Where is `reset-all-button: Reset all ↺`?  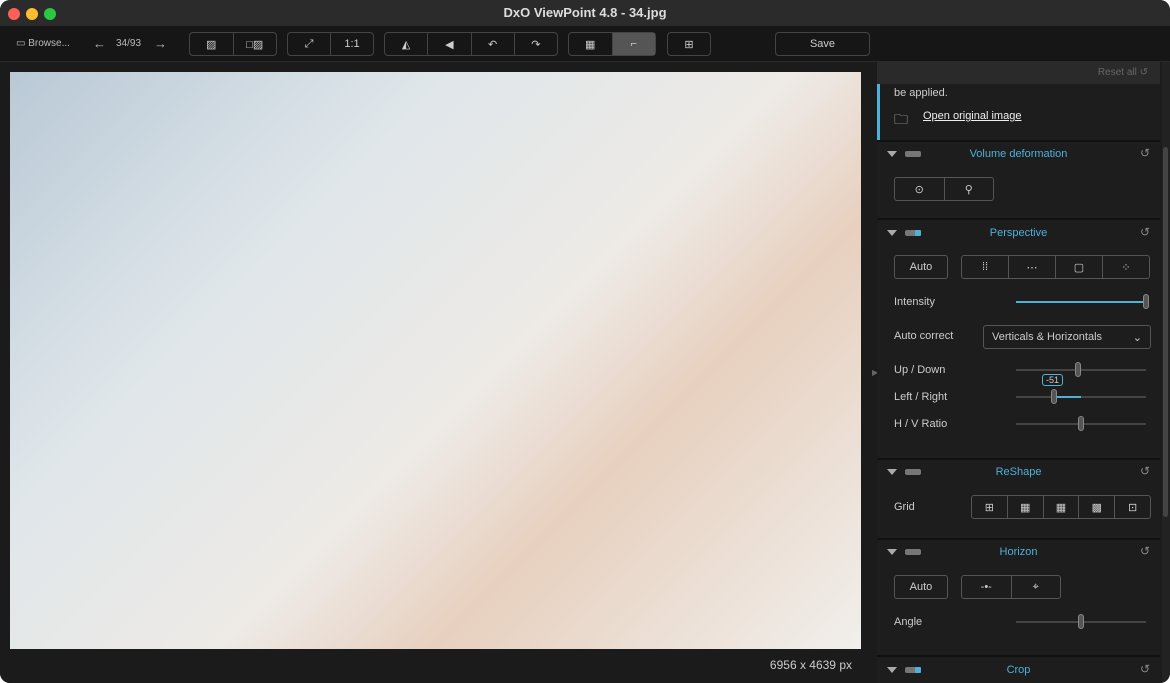
reset-all-button: Reset all ↺ is located at coordinates (1123, 72).